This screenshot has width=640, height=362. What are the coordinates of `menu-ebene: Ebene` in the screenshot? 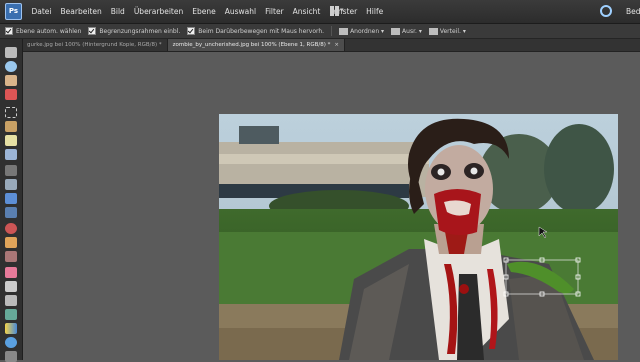 It's located at (204, 11).